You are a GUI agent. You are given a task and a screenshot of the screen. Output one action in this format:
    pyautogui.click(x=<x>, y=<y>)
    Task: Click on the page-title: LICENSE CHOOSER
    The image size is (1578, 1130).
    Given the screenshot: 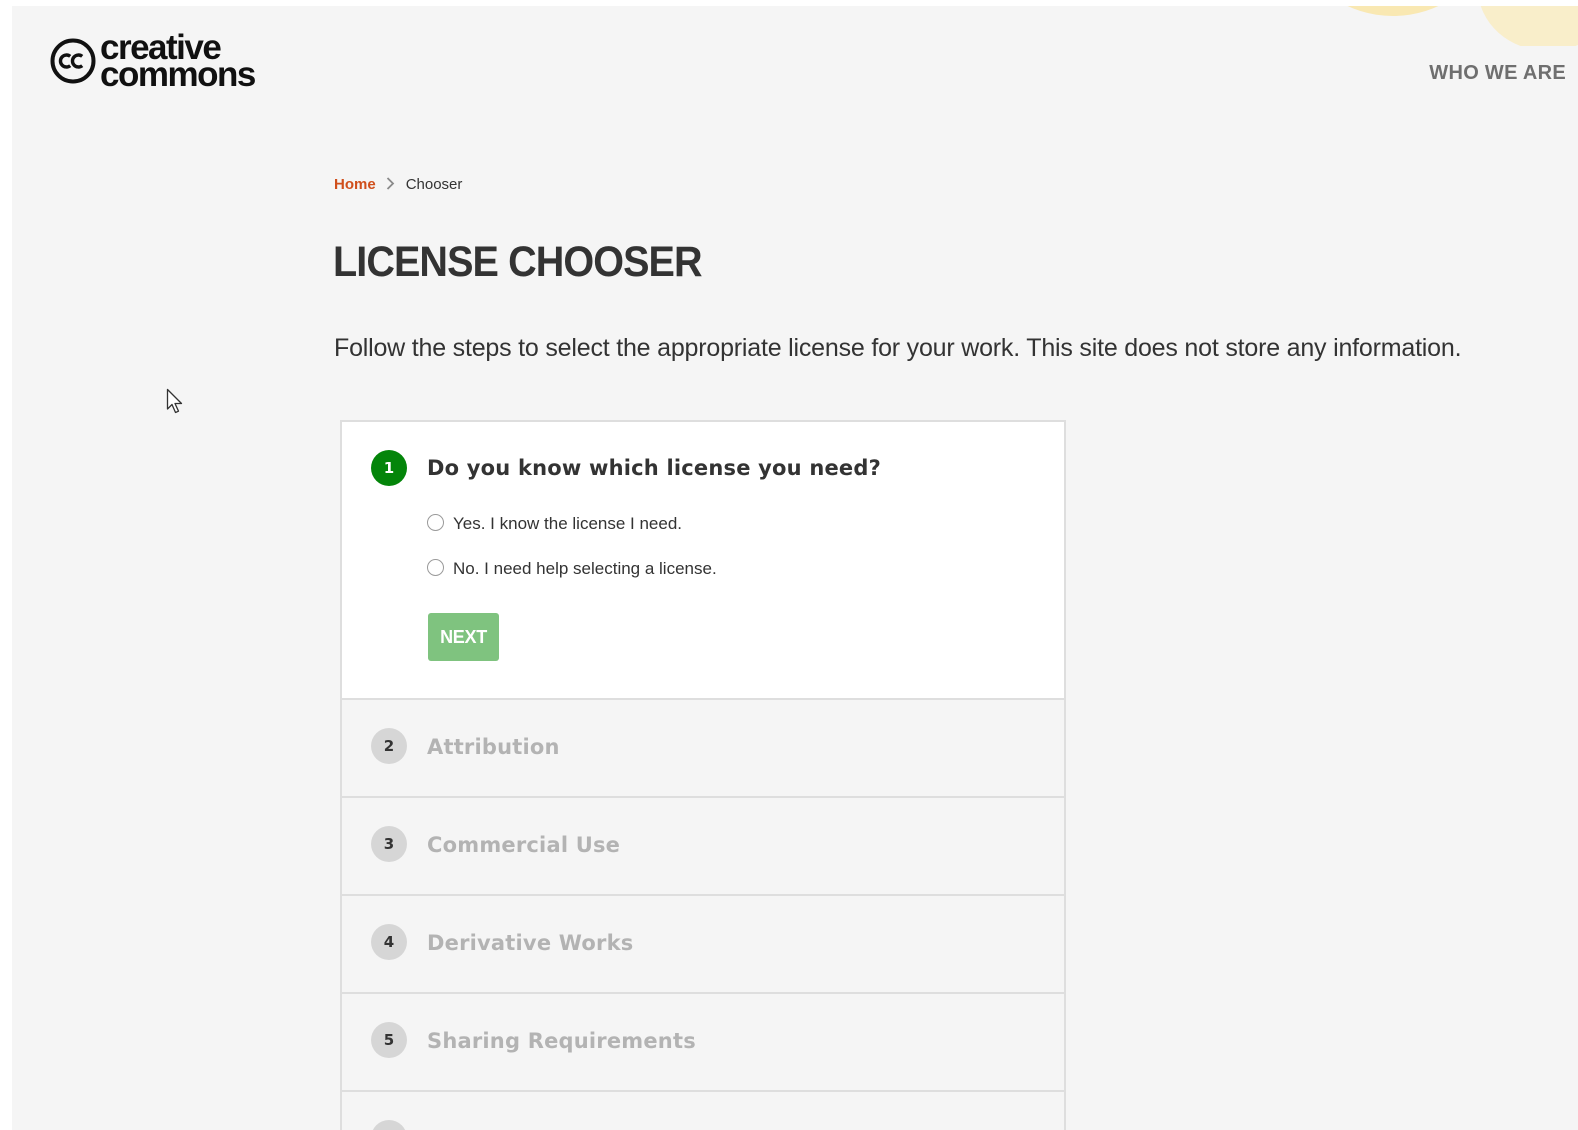 What is the action you would take?
    pyautogui.click(x=518, y=262)
    